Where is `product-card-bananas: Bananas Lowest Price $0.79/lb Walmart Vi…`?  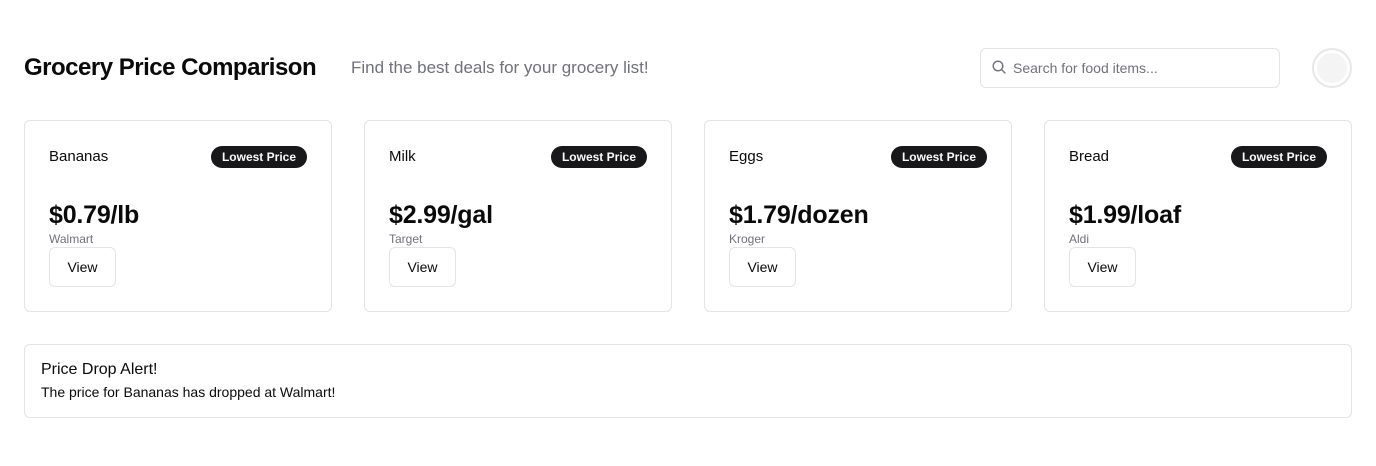 product-card-bananas: Bananas Lowest Price $0.79/lb Walmart Vi… is located at coordinates (178, 216).